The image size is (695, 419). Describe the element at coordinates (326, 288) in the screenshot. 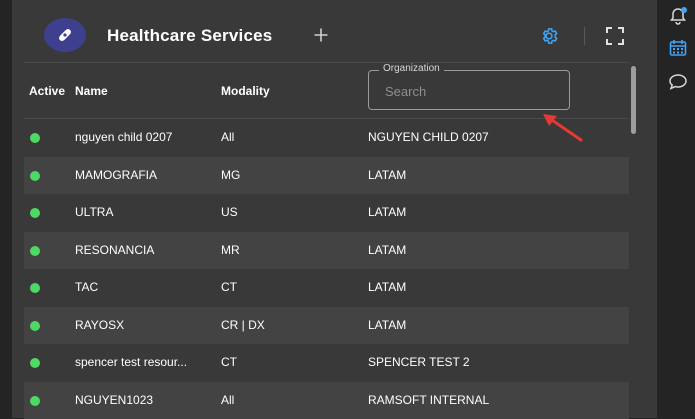

I see `table-row: TAC CT LATAM` at that location.